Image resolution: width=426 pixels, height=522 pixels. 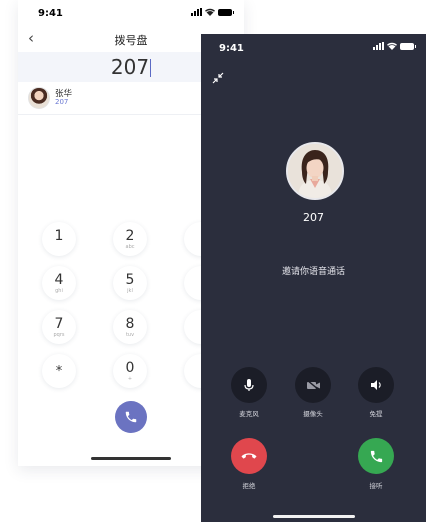 I want to click on accept-button, so click(x=376, y=456).